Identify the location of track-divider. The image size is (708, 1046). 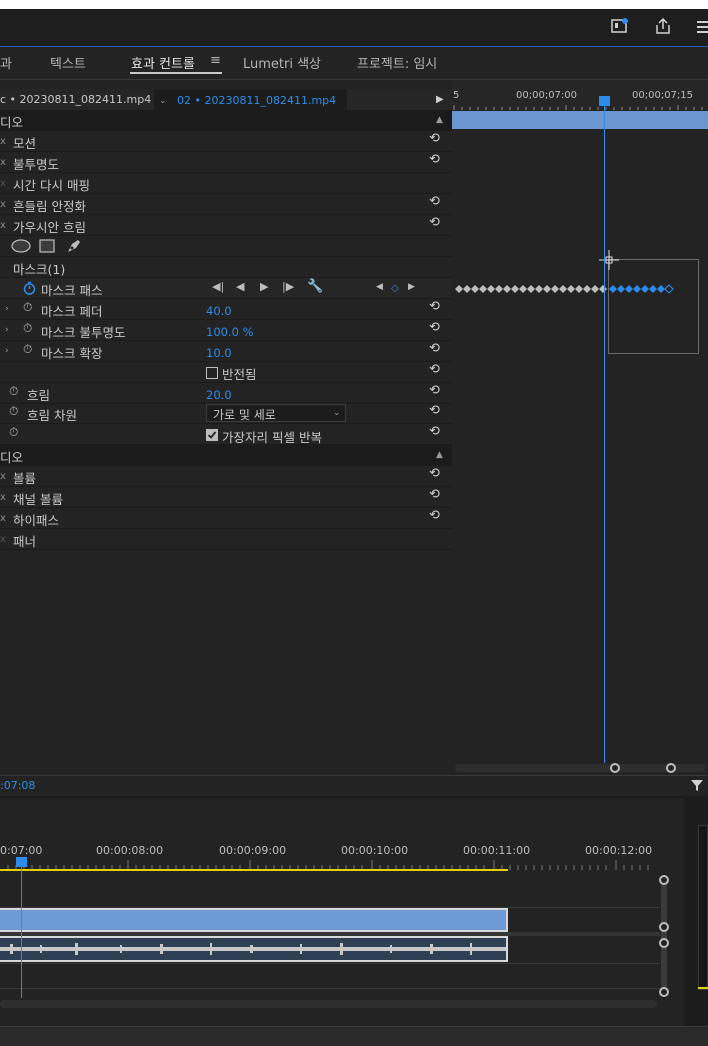
(330, 988).